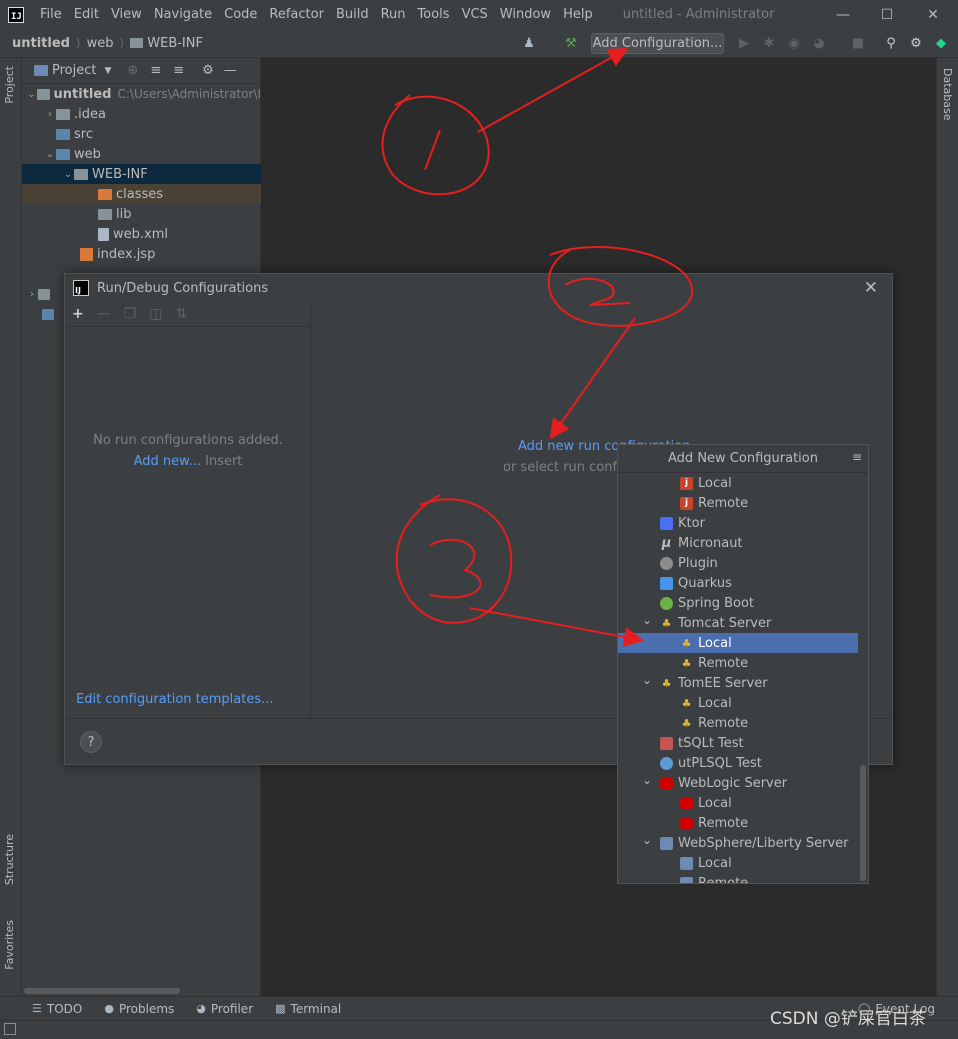  Describe the element at coordinates (571, 43) in the screenshot. I see `build-hammer-icon: ⚒` at that location.